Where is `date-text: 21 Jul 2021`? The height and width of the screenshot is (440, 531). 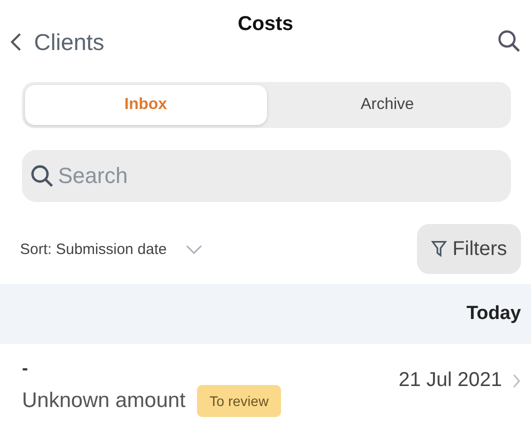
date-text: 21 Jul 2021 is located at coordinates (450, 380).